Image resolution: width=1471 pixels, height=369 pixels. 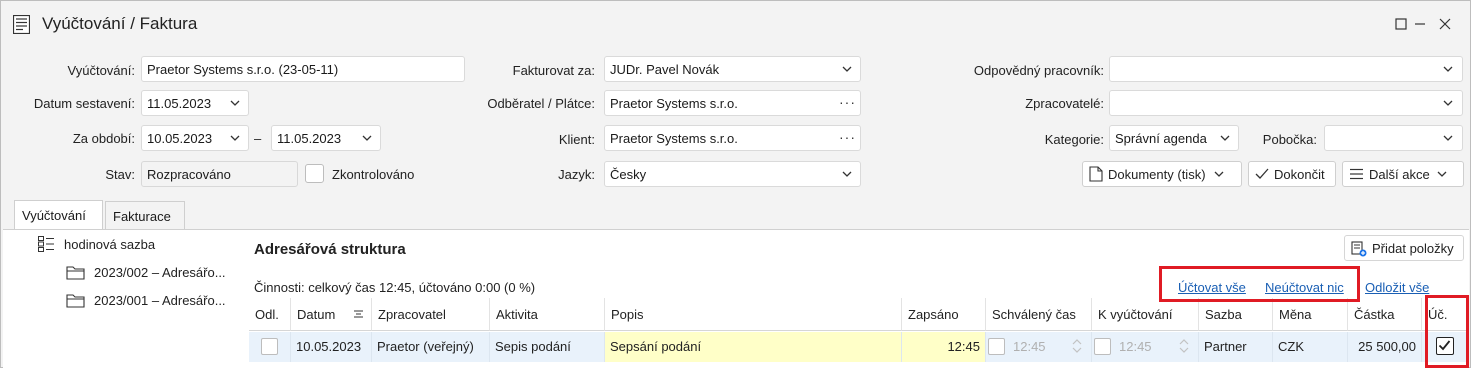 What do you see at coordinates (1397, 287) in the screenshot?
I see `odlozit-vse-link: Odložit vše` at bounding box center [1397, 287].